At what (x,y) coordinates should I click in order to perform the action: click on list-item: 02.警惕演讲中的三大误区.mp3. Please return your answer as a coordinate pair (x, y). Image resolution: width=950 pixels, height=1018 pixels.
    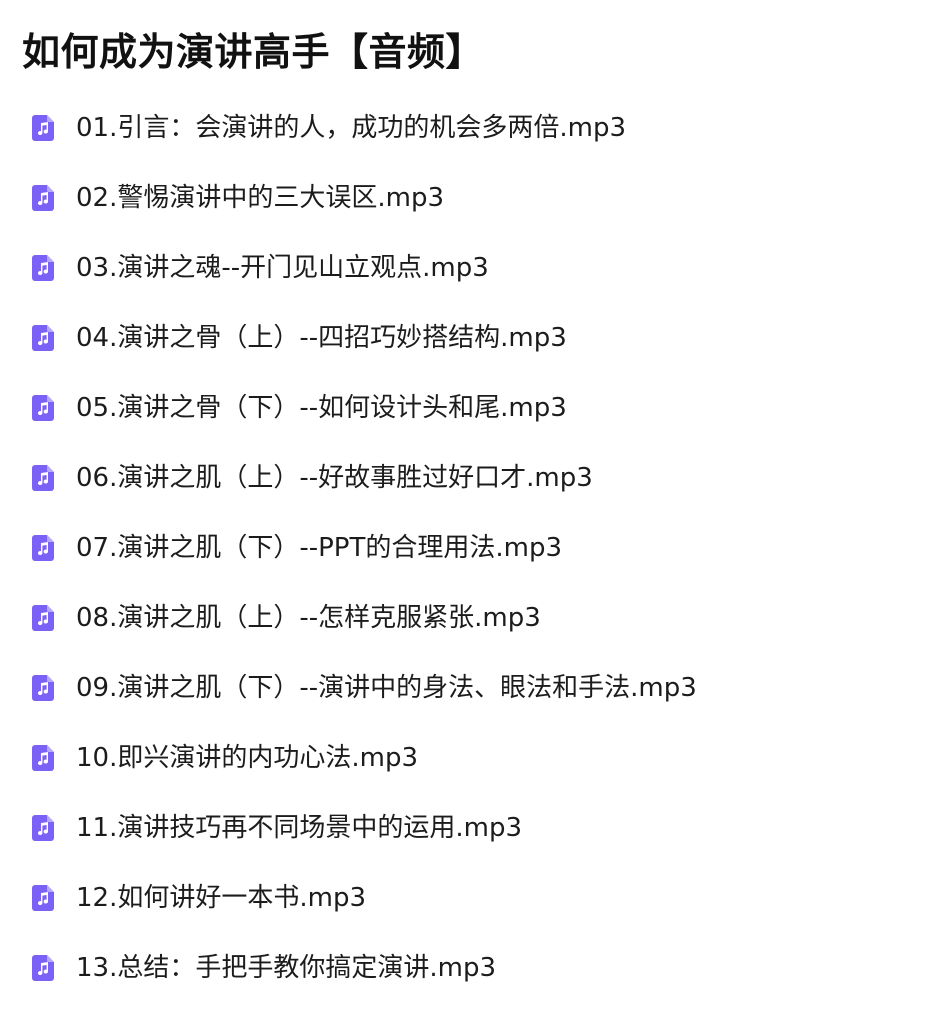
    Looking at the image, I should click on (364, 198).